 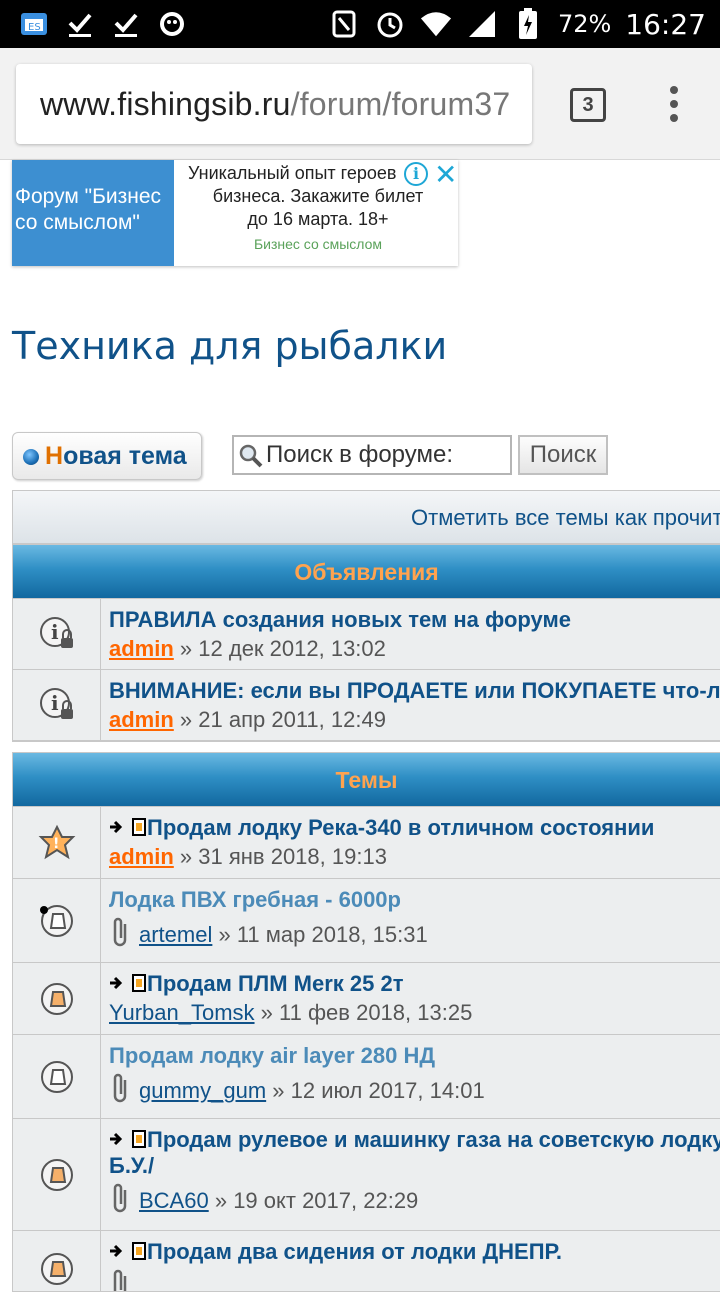 What do you see at coordinates (251, 456) in the screenshot?
I see `search-icon` at bounding box center [251, 456].